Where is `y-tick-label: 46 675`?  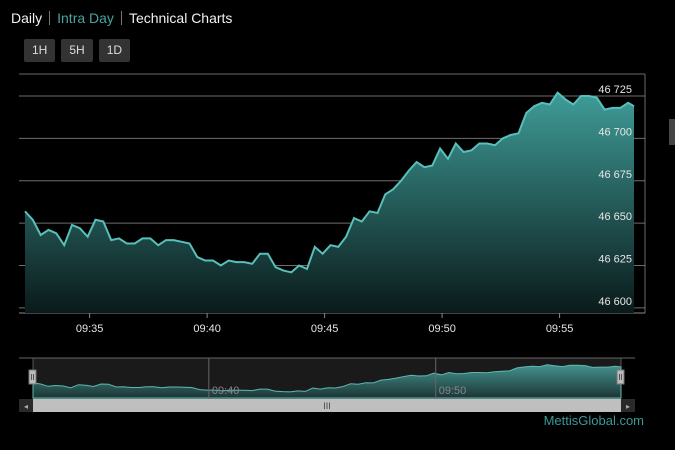 y-tick-label: 46 675 is located at coordinates (615, 175).